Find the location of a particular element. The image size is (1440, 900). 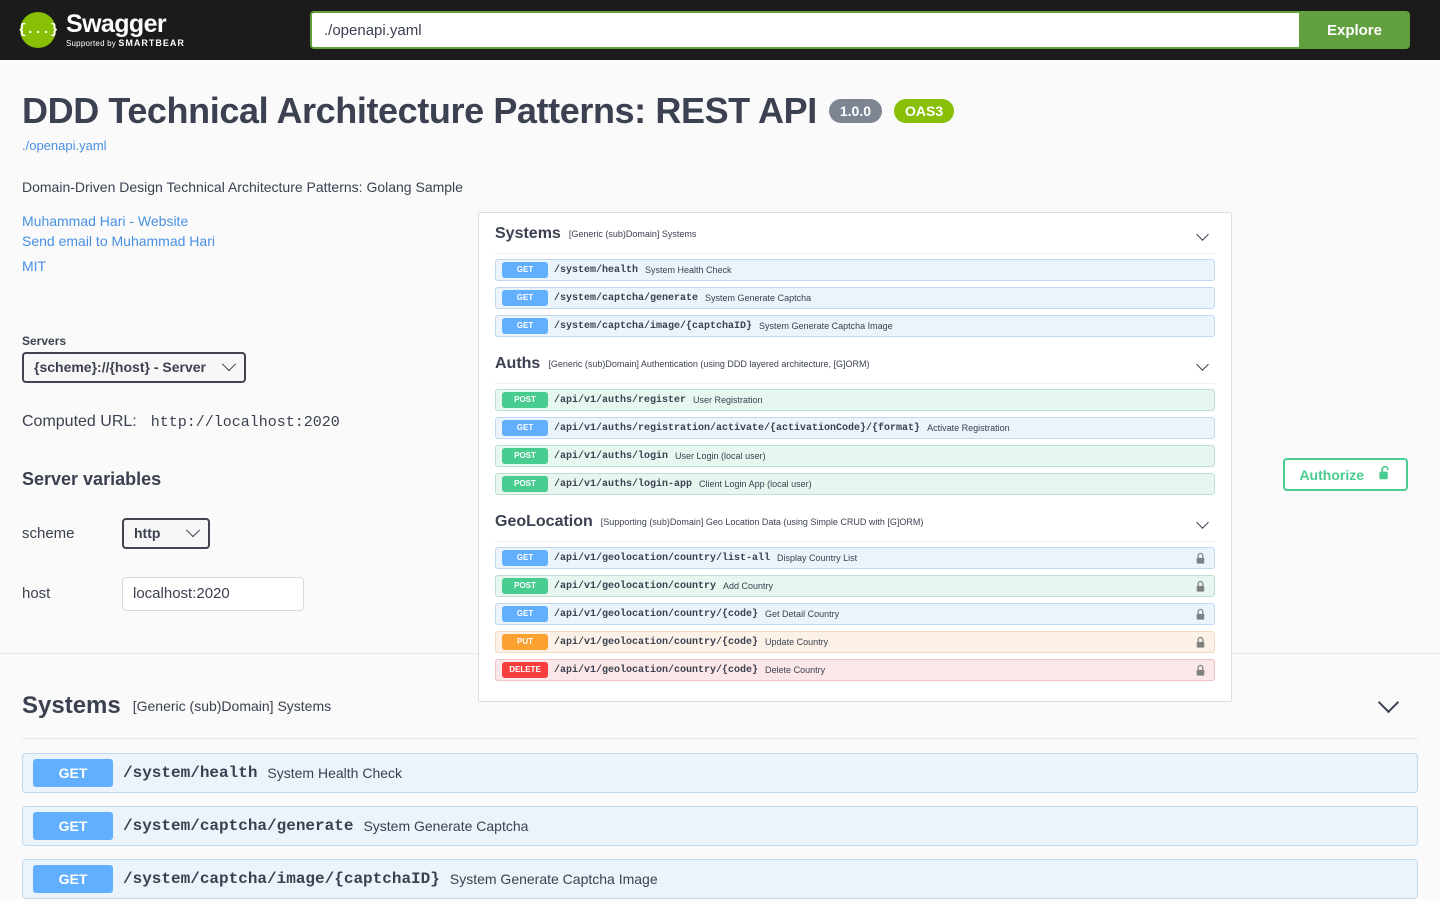

scheme-select: http is located at coordinates (166, 533).